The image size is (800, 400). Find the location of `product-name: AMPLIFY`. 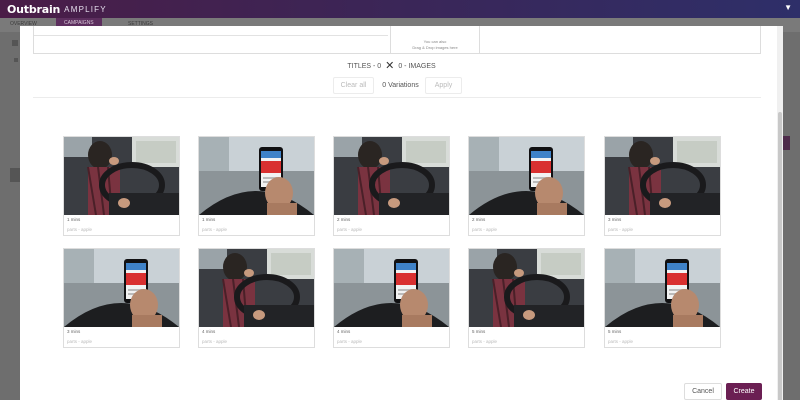

product-name: AMPLIFY is located at coordinates (85, 9).